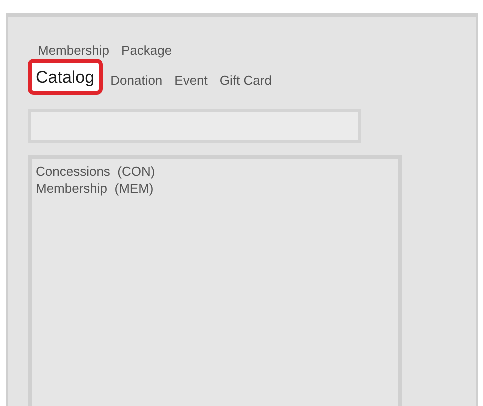  I want to click on tab: Package, so click(147, 50).